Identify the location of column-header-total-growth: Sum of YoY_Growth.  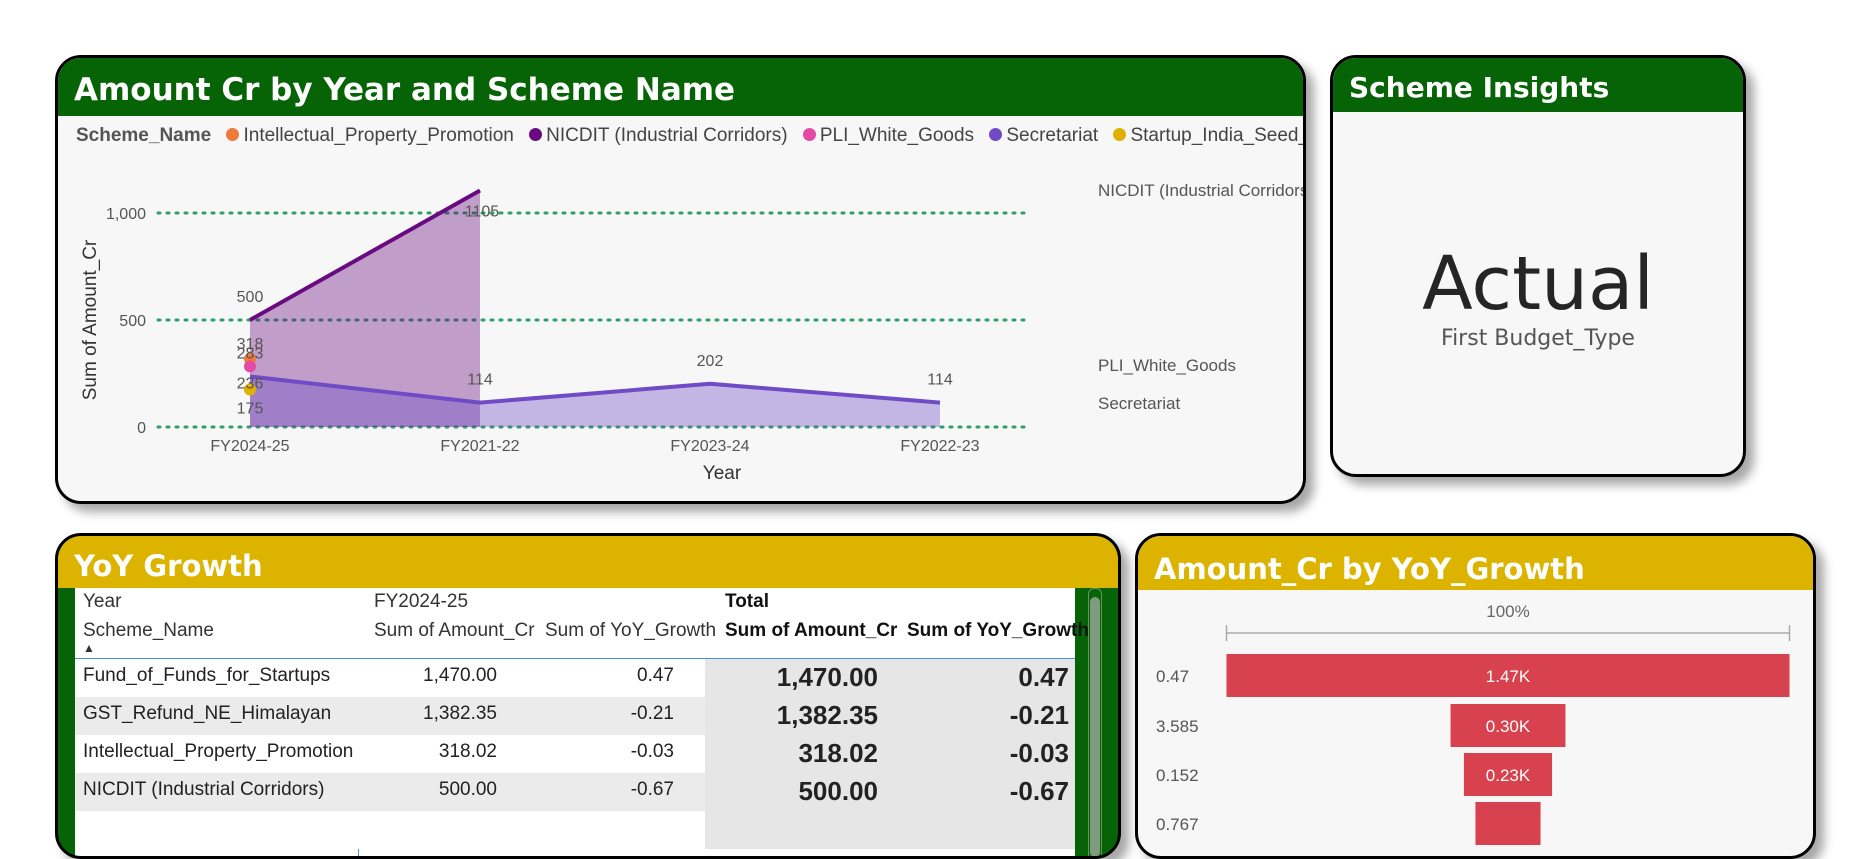
(998, 631).